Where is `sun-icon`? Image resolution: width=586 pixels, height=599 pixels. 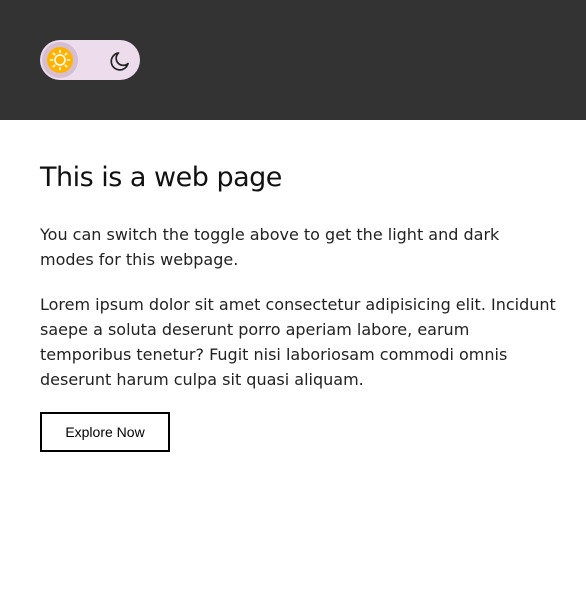
sun-icon is located at coordinates (60, 60).